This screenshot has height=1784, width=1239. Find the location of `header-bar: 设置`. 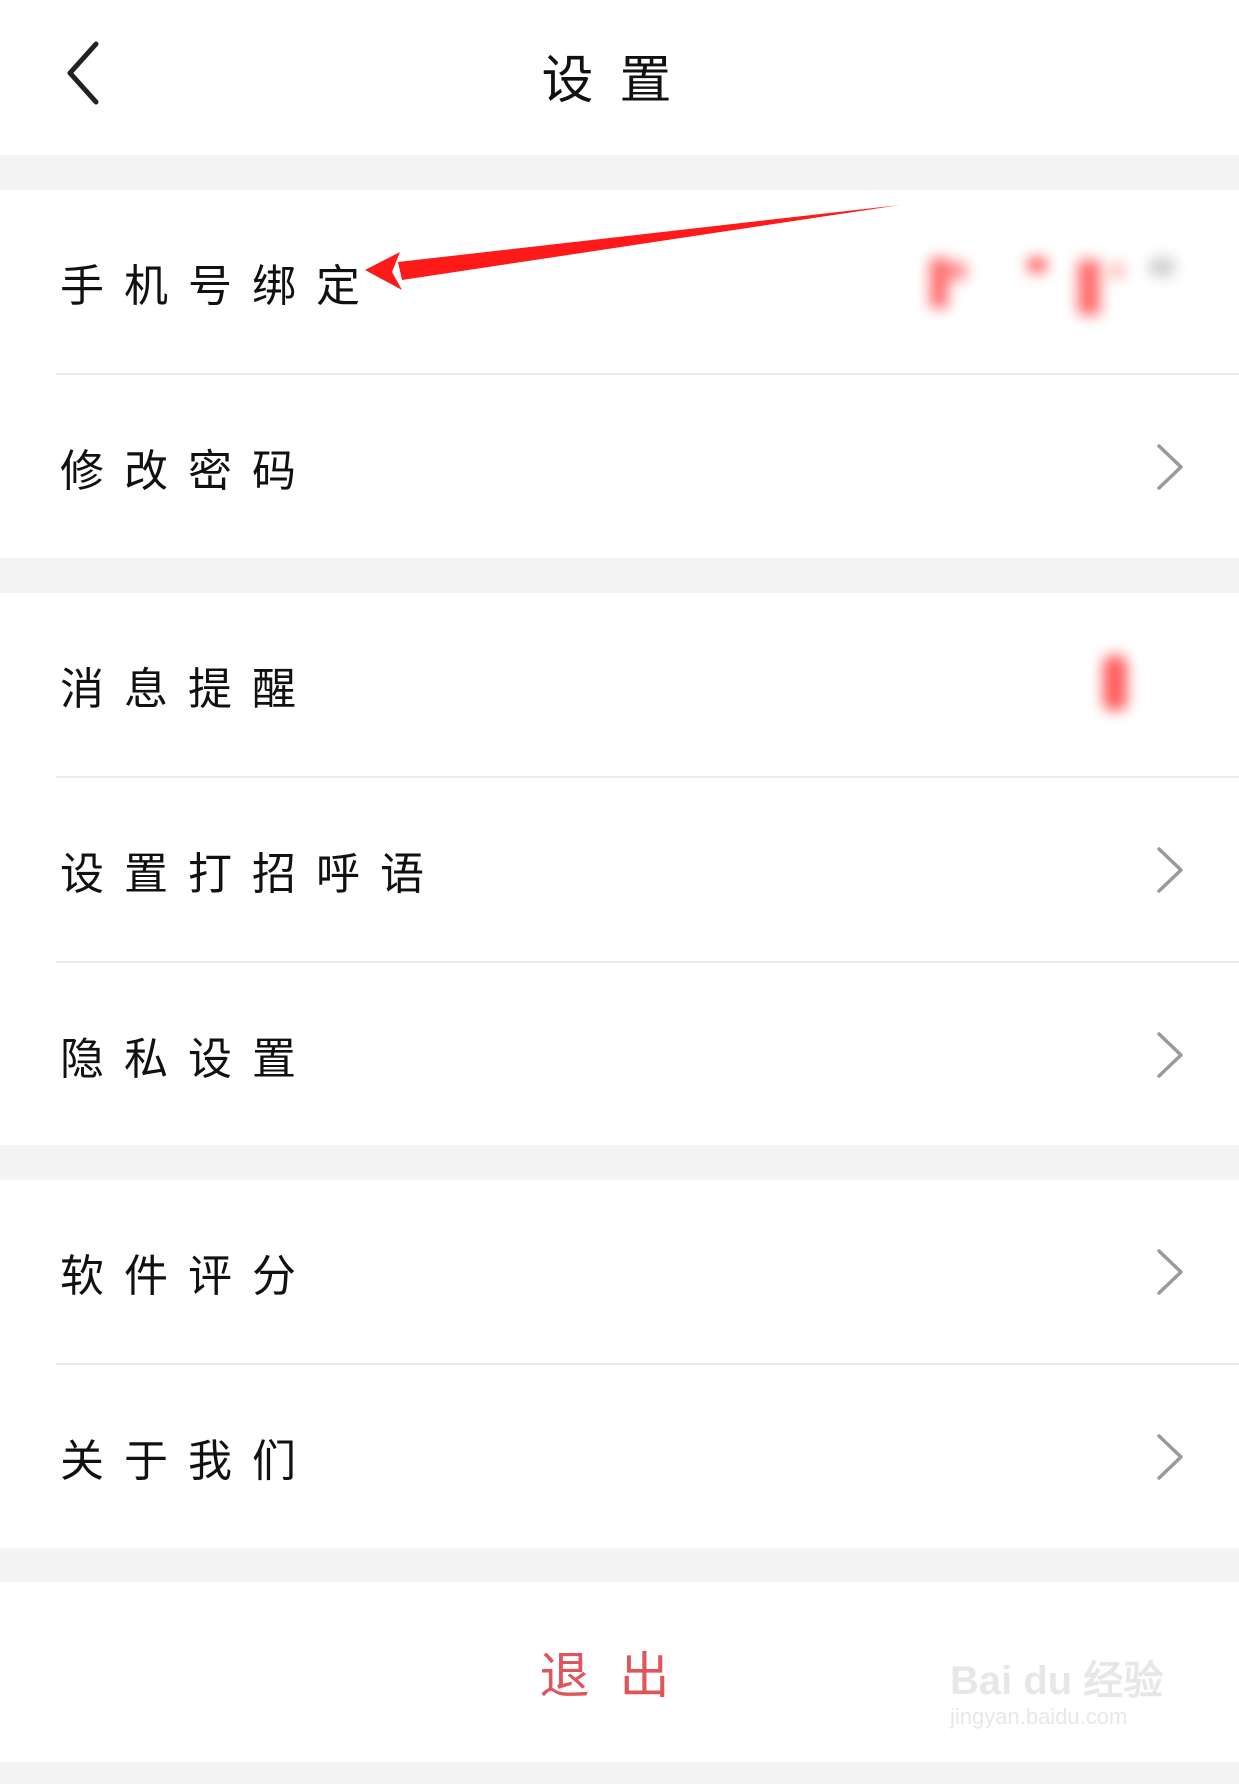

header-bar: 设置 is located at coordinates (619, 77).